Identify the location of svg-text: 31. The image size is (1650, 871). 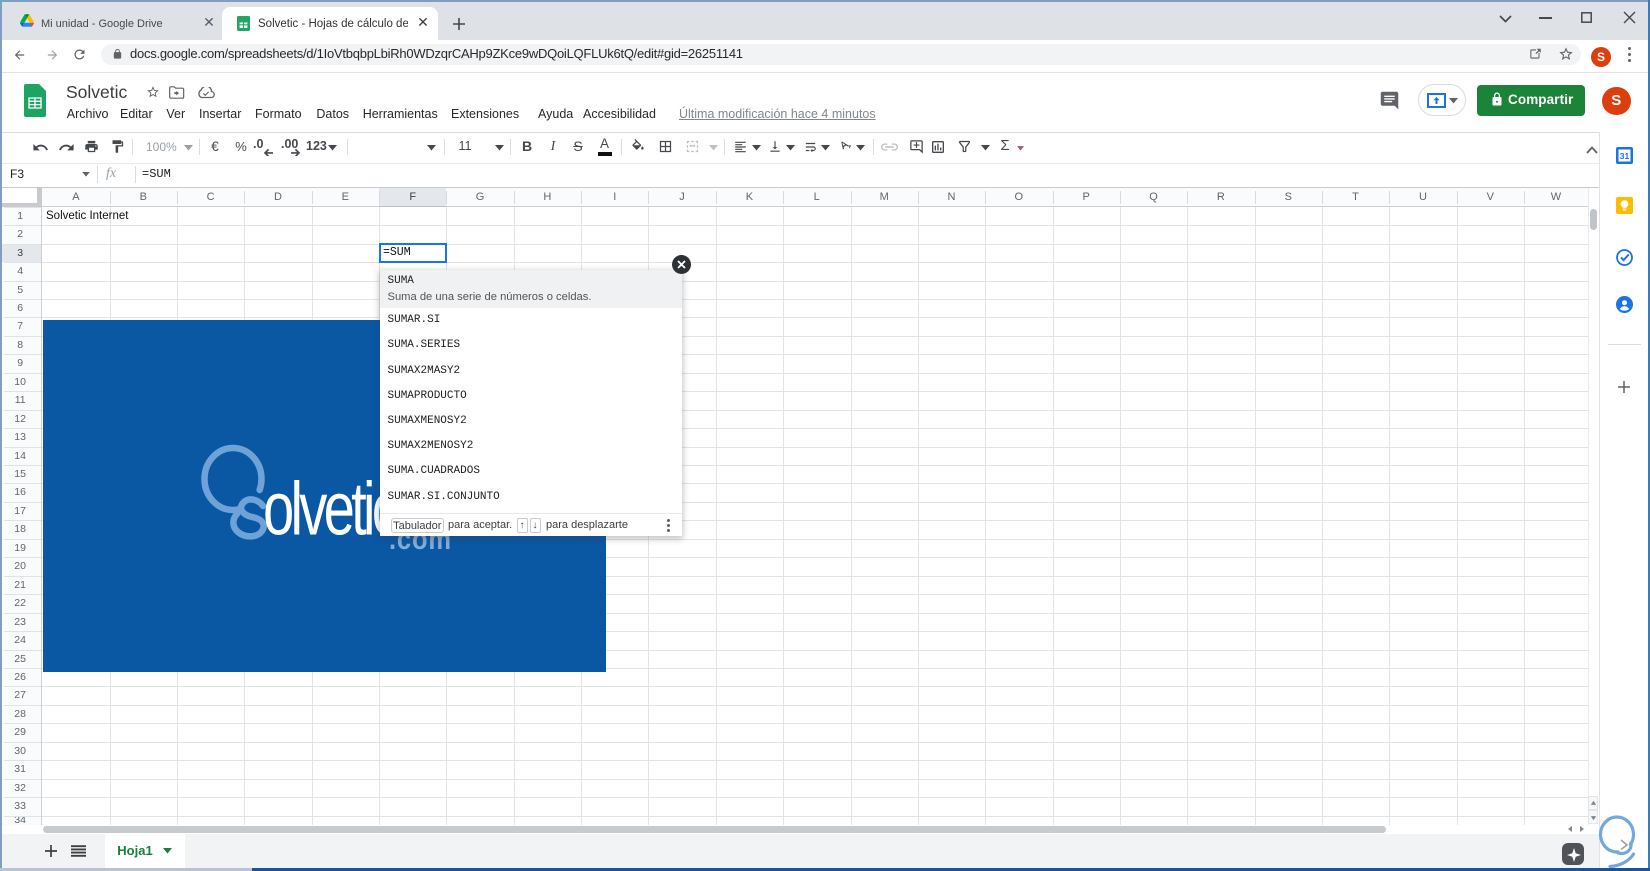
(1625, 156).